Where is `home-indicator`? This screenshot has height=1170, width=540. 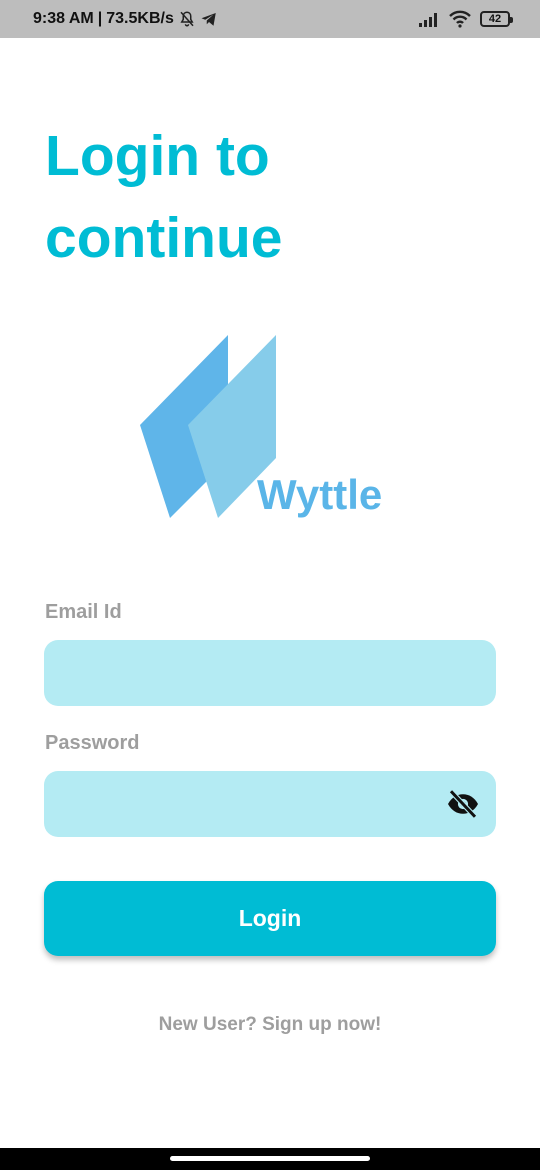 home-indicator is located at coordinates (270, 1158).